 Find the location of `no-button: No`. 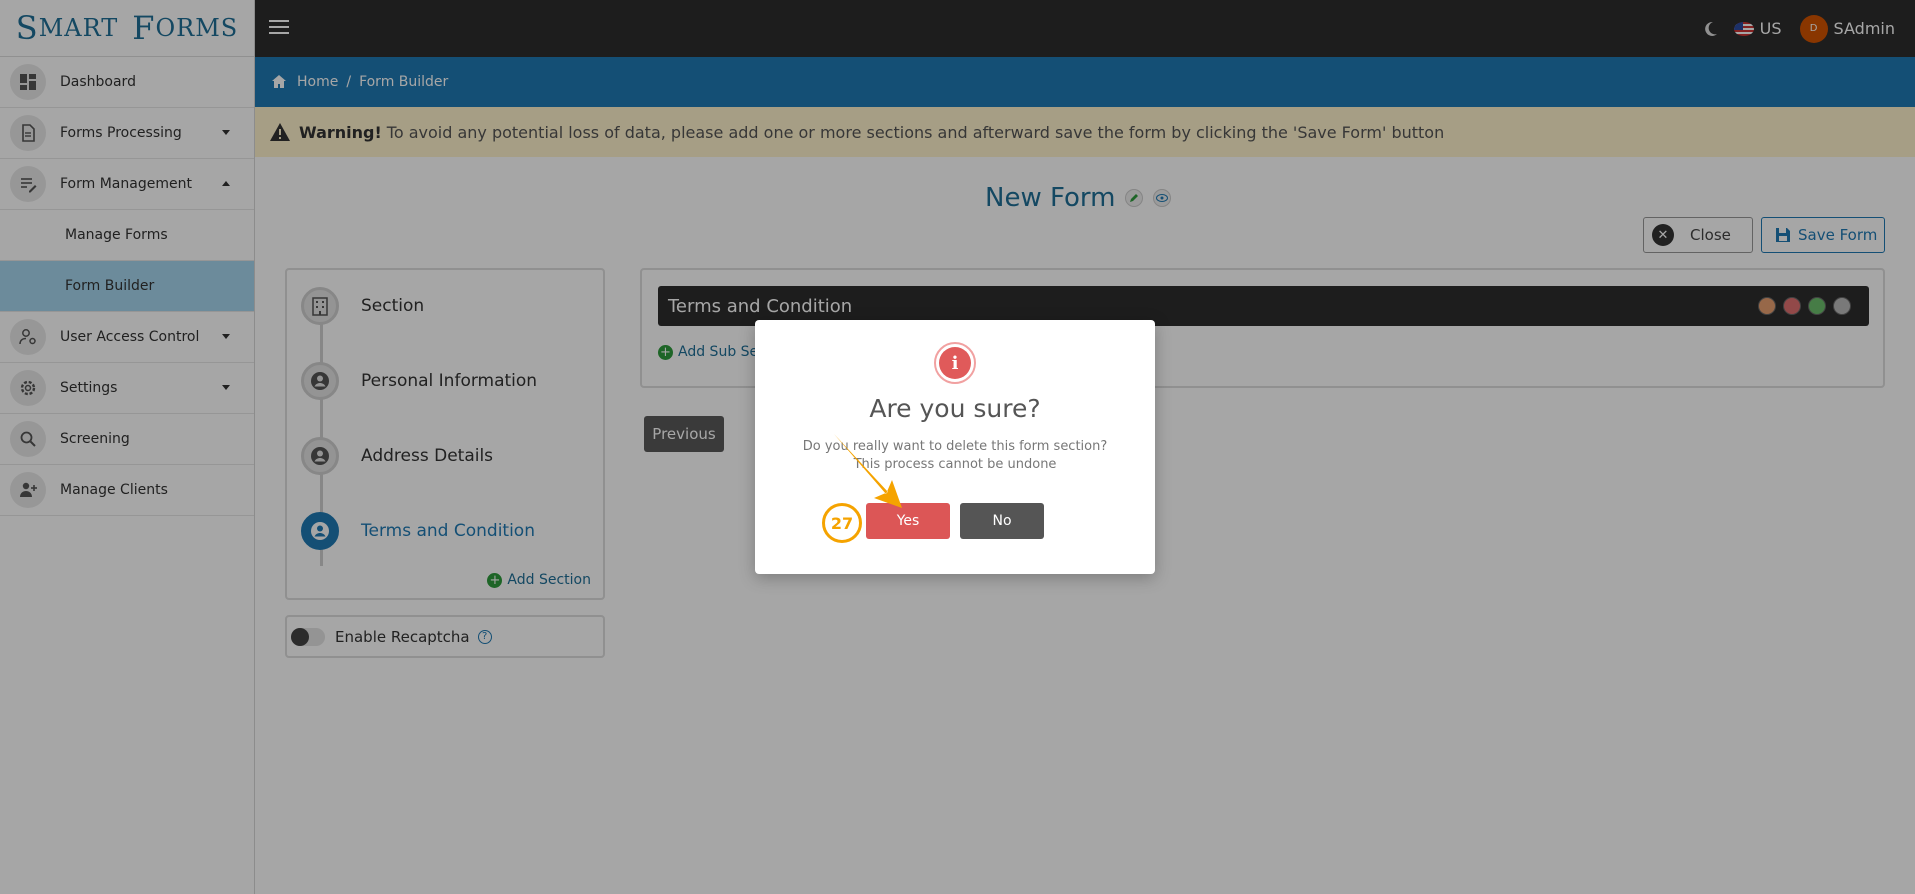

no-button: No is located at coordinates (1002, 521).